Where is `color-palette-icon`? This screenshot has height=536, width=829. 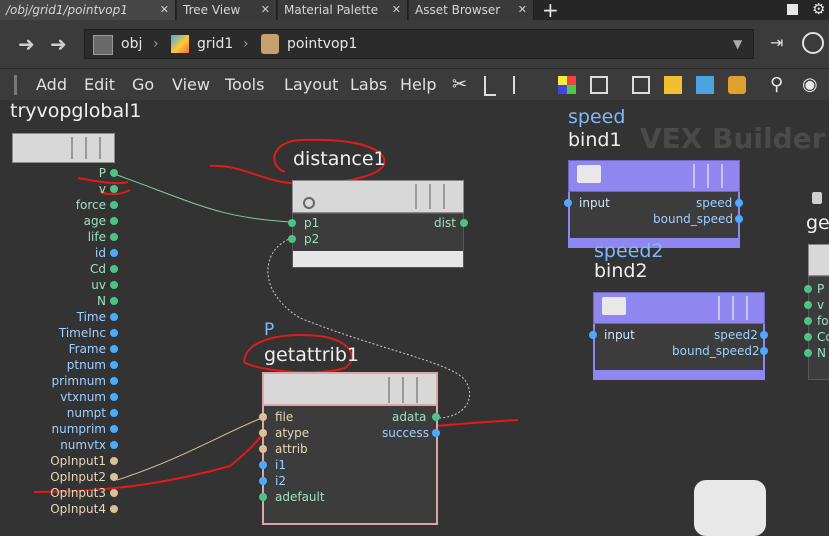 color-palette-icon is located at coordinates (567, 85).